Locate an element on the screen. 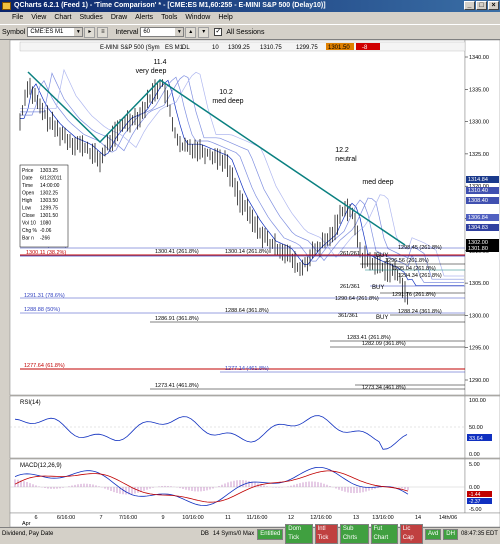 The height and width of the screenshot is (544, 500). price-tick: 1330.00 is located at coordinates (479, 123).